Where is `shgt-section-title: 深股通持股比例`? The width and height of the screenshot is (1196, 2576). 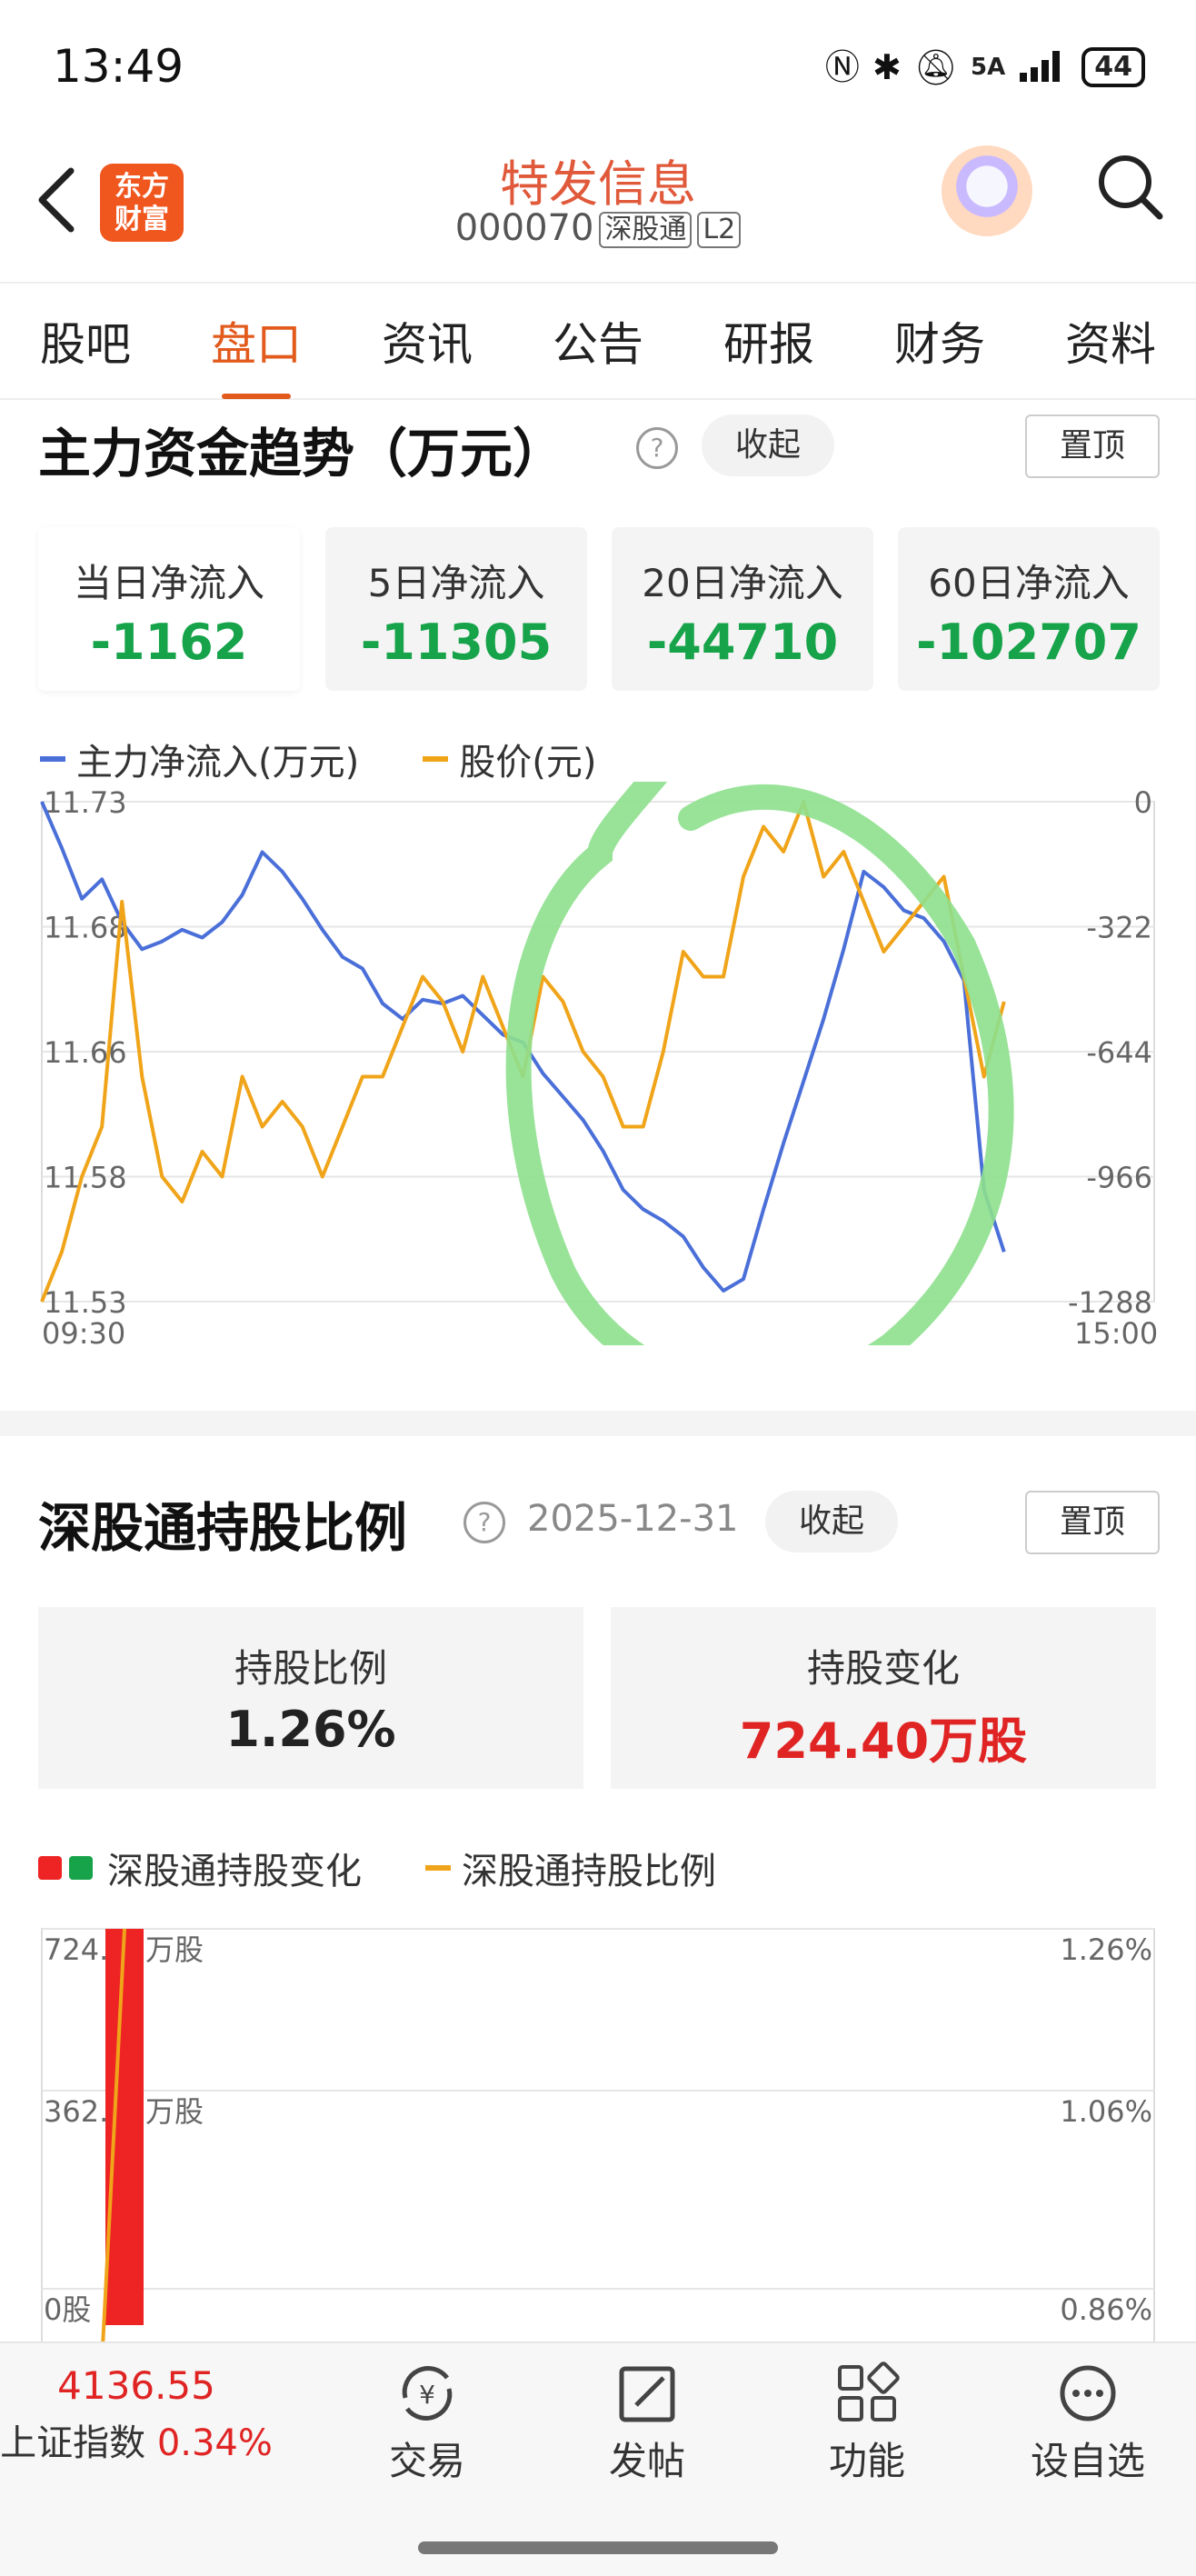
shgt-section-title: 深股通持股比例 is located at coordinates (223, 1528).